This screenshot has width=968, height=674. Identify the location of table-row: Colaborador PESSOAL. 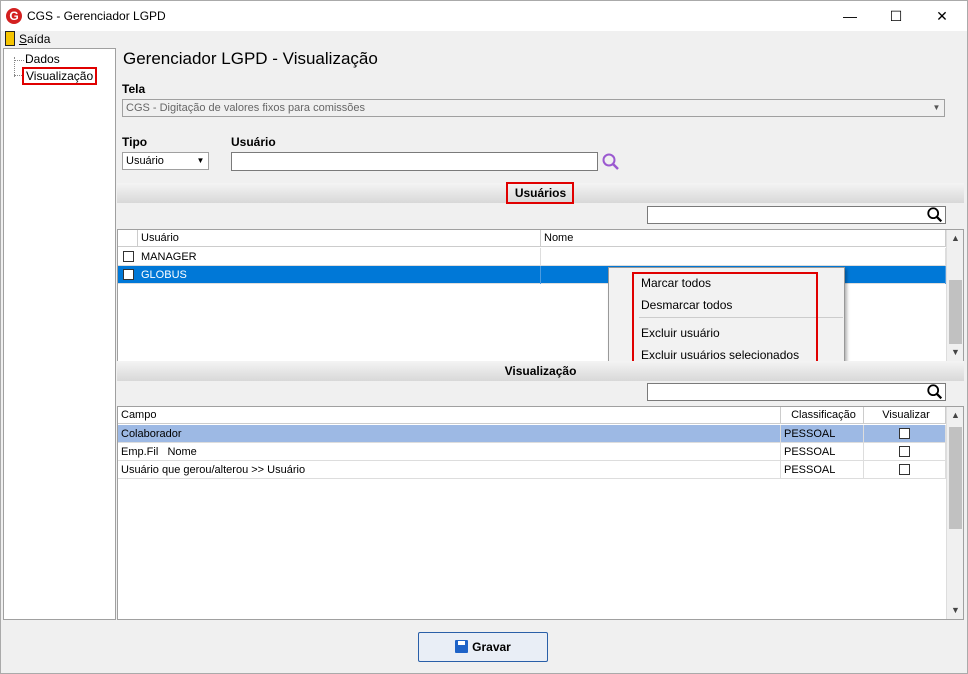
(532, 434).